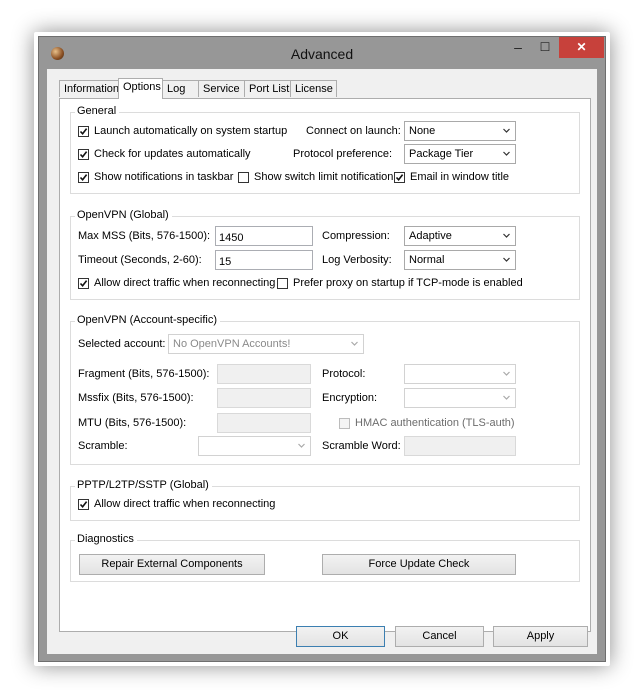  What do you see at coordinates (264, 423) in the screenshot?
I see `mtu-input` at bounding box center [264, 423].